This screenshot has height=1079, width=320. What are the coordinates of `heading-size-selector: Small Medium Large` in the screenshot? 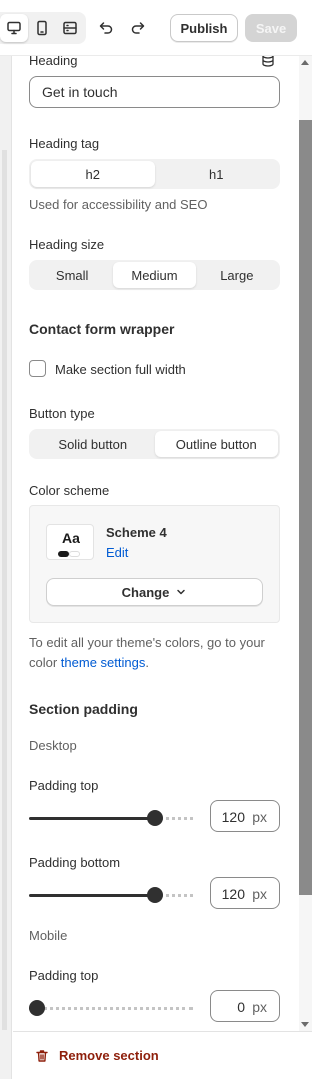 It's located at (154, 275).